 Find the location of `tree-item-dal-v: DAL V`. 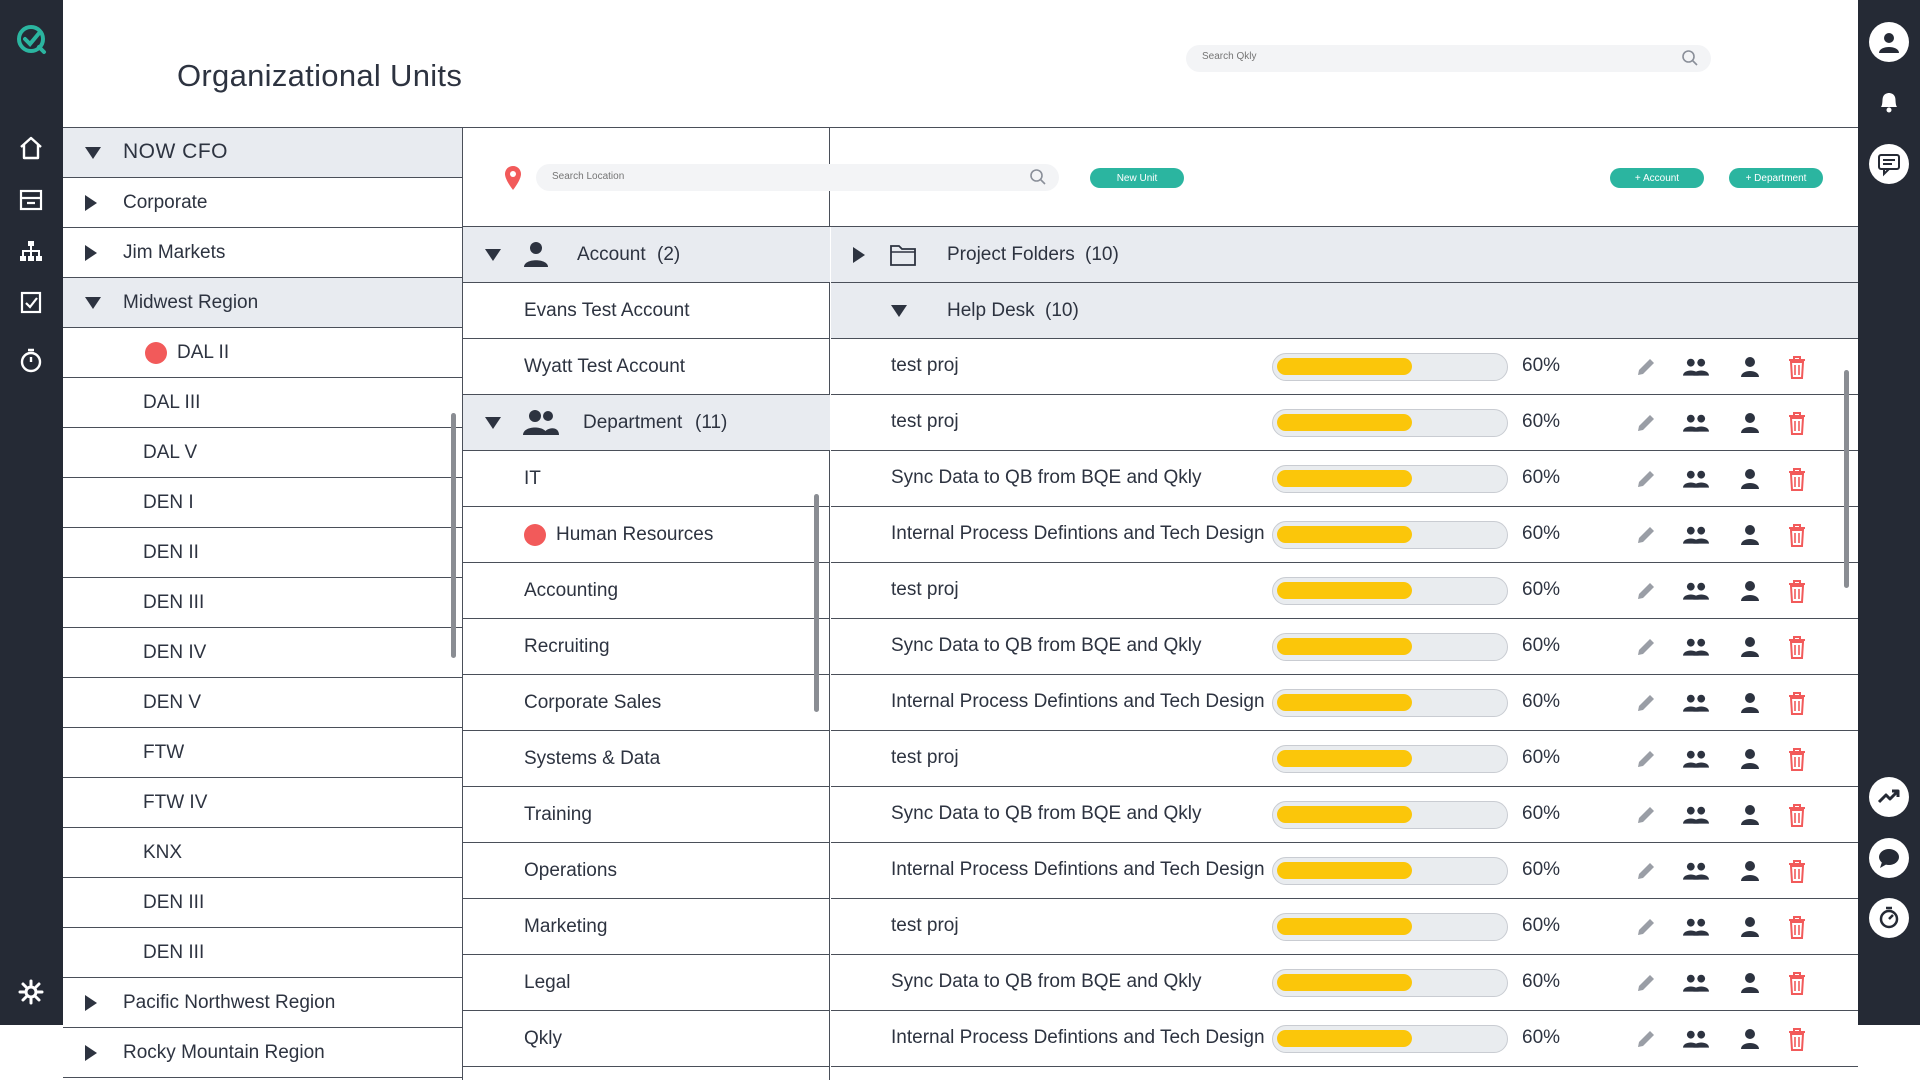

tree-item-dal-v: DAL V is located at coordinates (262, 453).